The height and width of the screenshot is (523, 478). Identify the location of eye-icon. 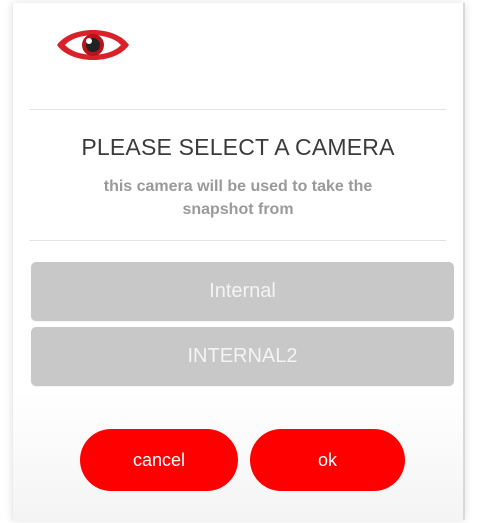
(93, 45).